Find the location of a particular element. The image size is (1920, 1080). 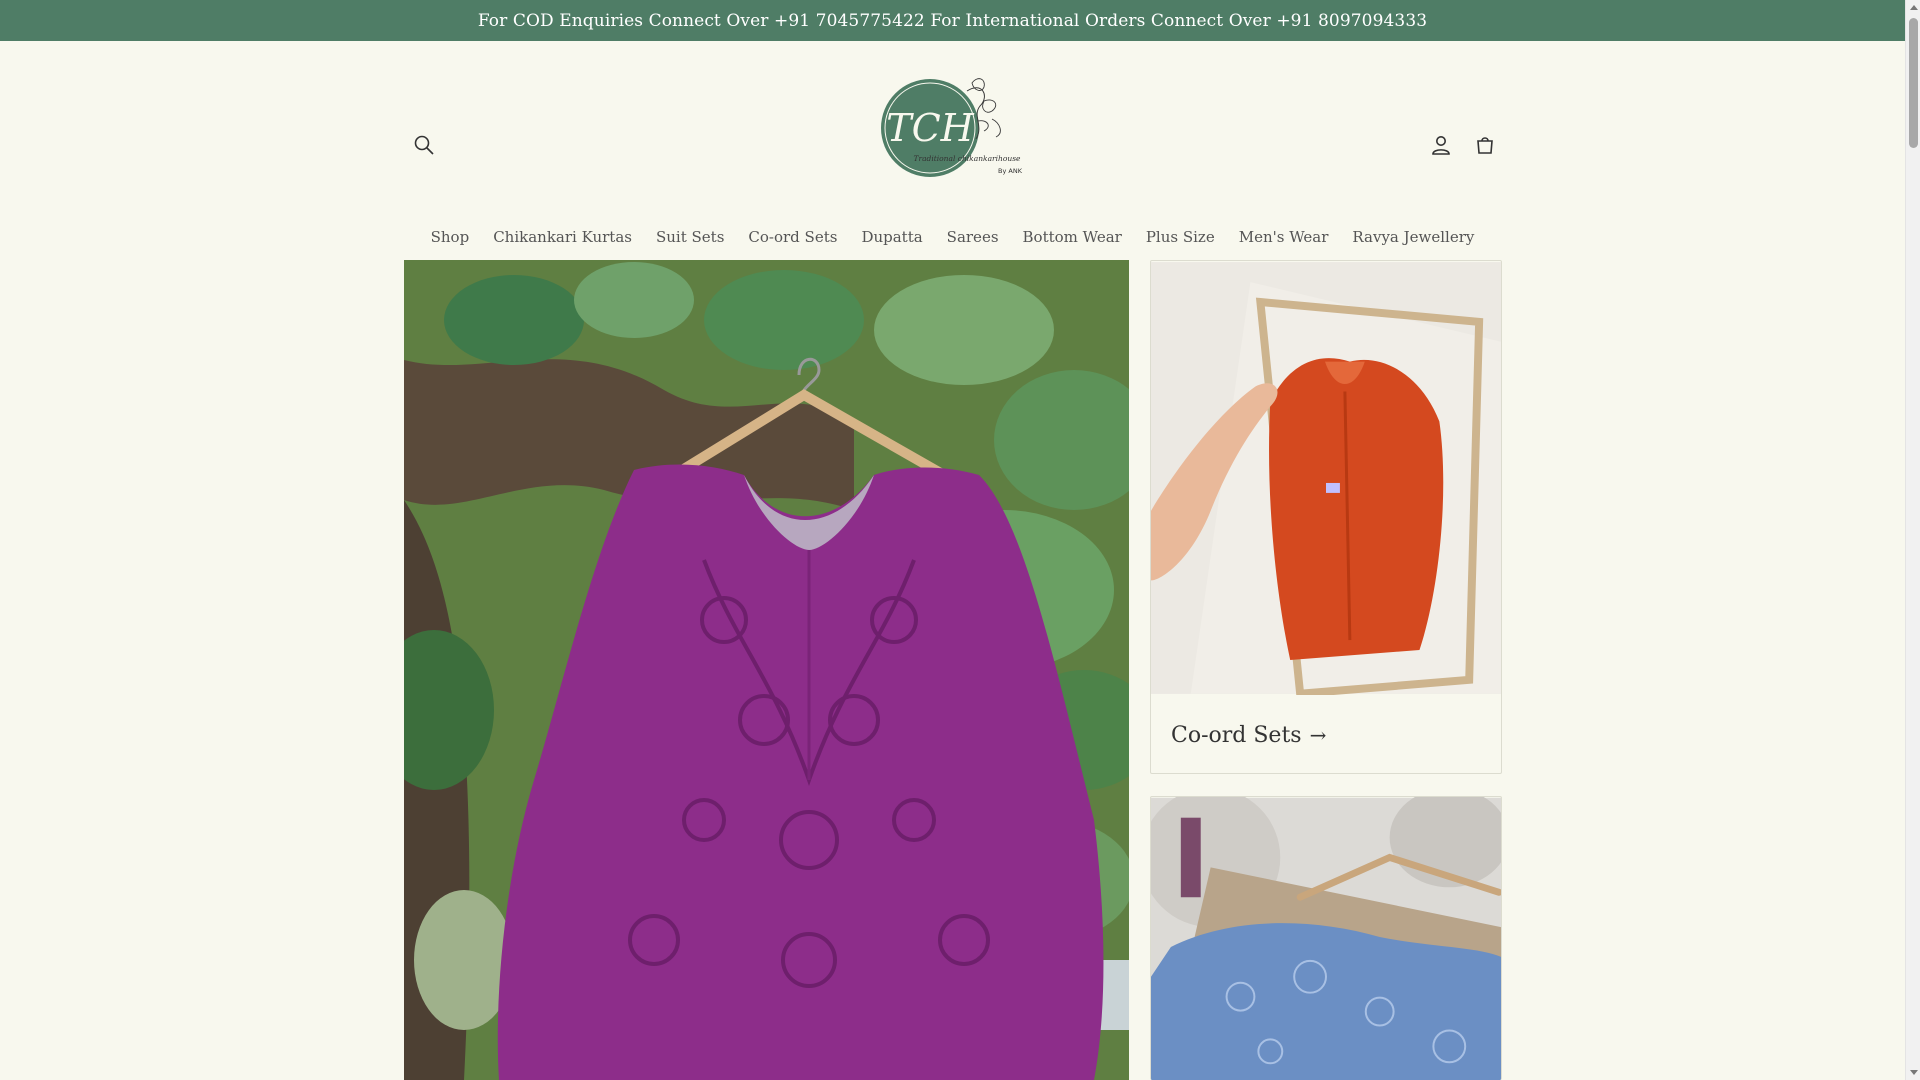

blue-kurta-photo is located at coordinates (1326, 938).